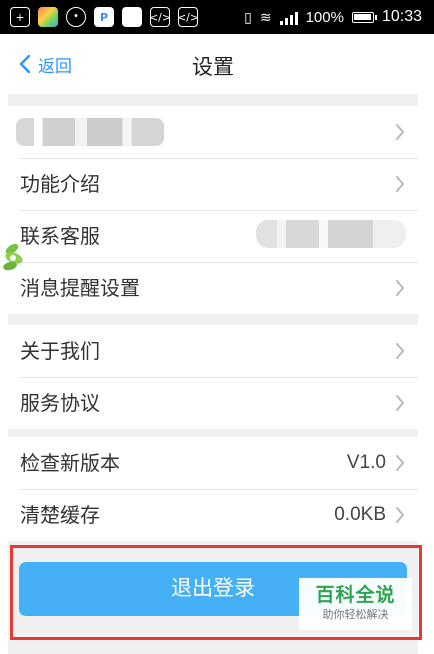 This screenshot has height=654, width=434. What do you see at coordinates (248, 17) in the screenshot?
I see `vibrate-icon: ▯` at bounding box center [248, 17].